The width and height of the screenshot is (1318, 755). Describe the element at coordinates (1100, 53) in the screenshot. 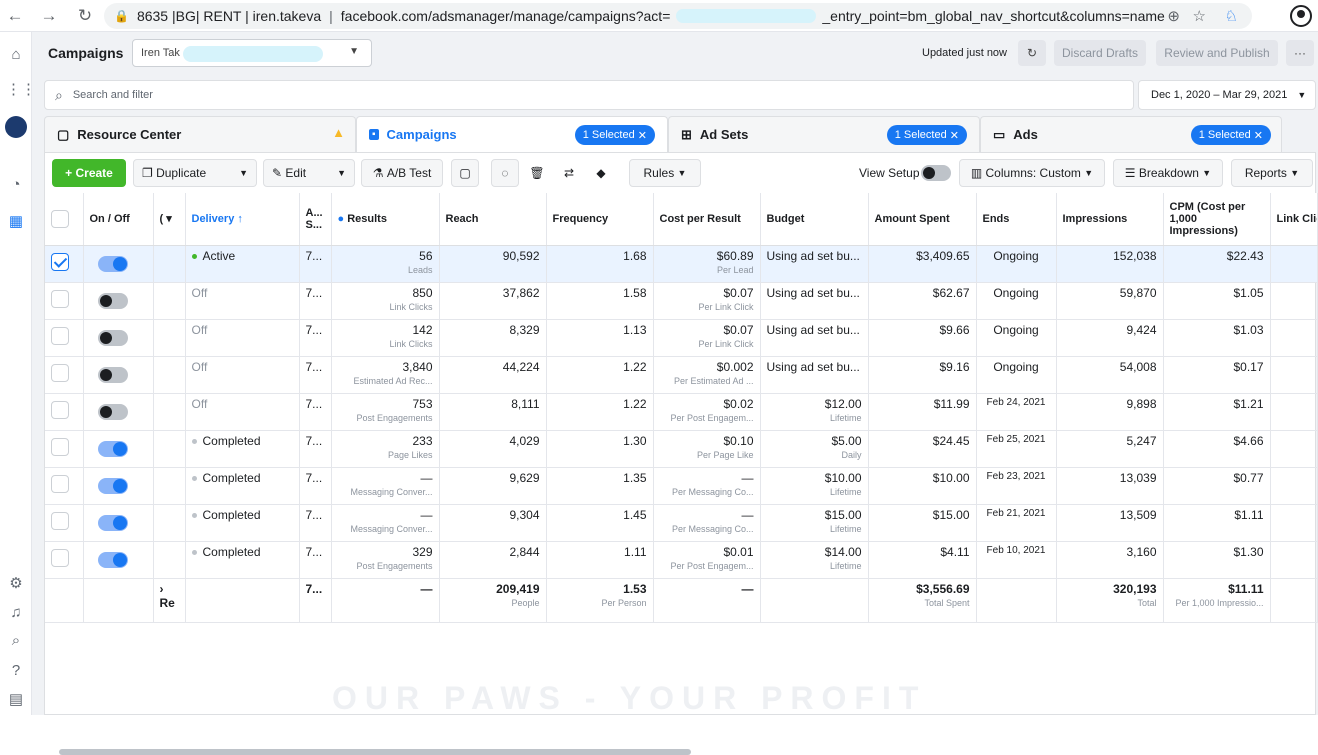

I see `discard-drafts-button: Discard Drafts` at that location.